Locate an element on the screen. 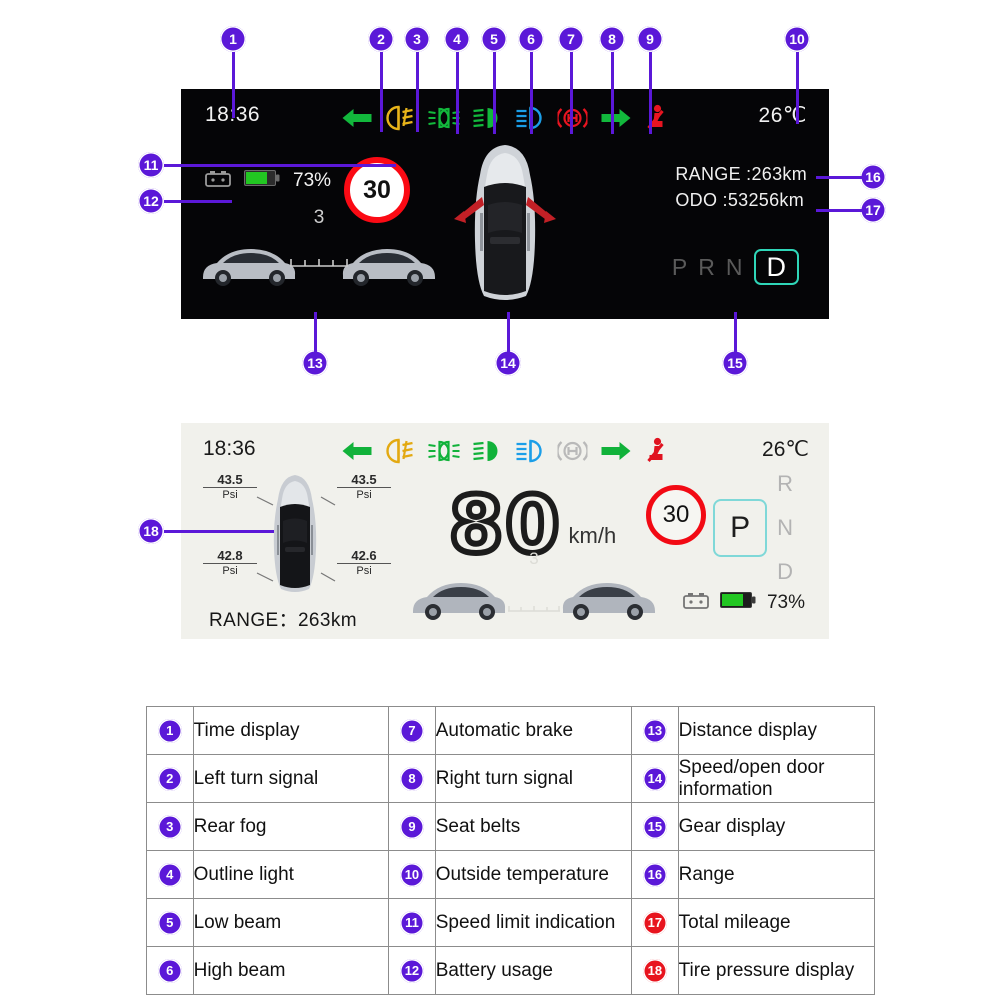  time-display: 18:36 is located at coordinates (229, 448).